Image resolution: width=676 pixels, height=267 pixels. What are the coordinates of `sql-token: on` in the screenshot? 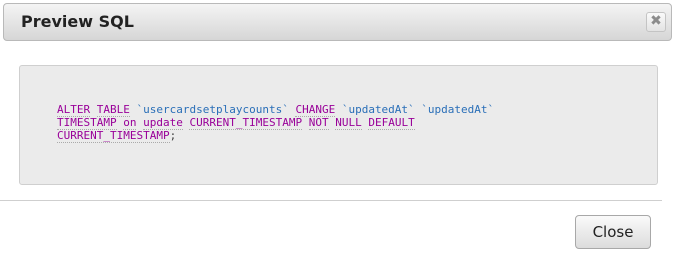 It's located at (130, 123).